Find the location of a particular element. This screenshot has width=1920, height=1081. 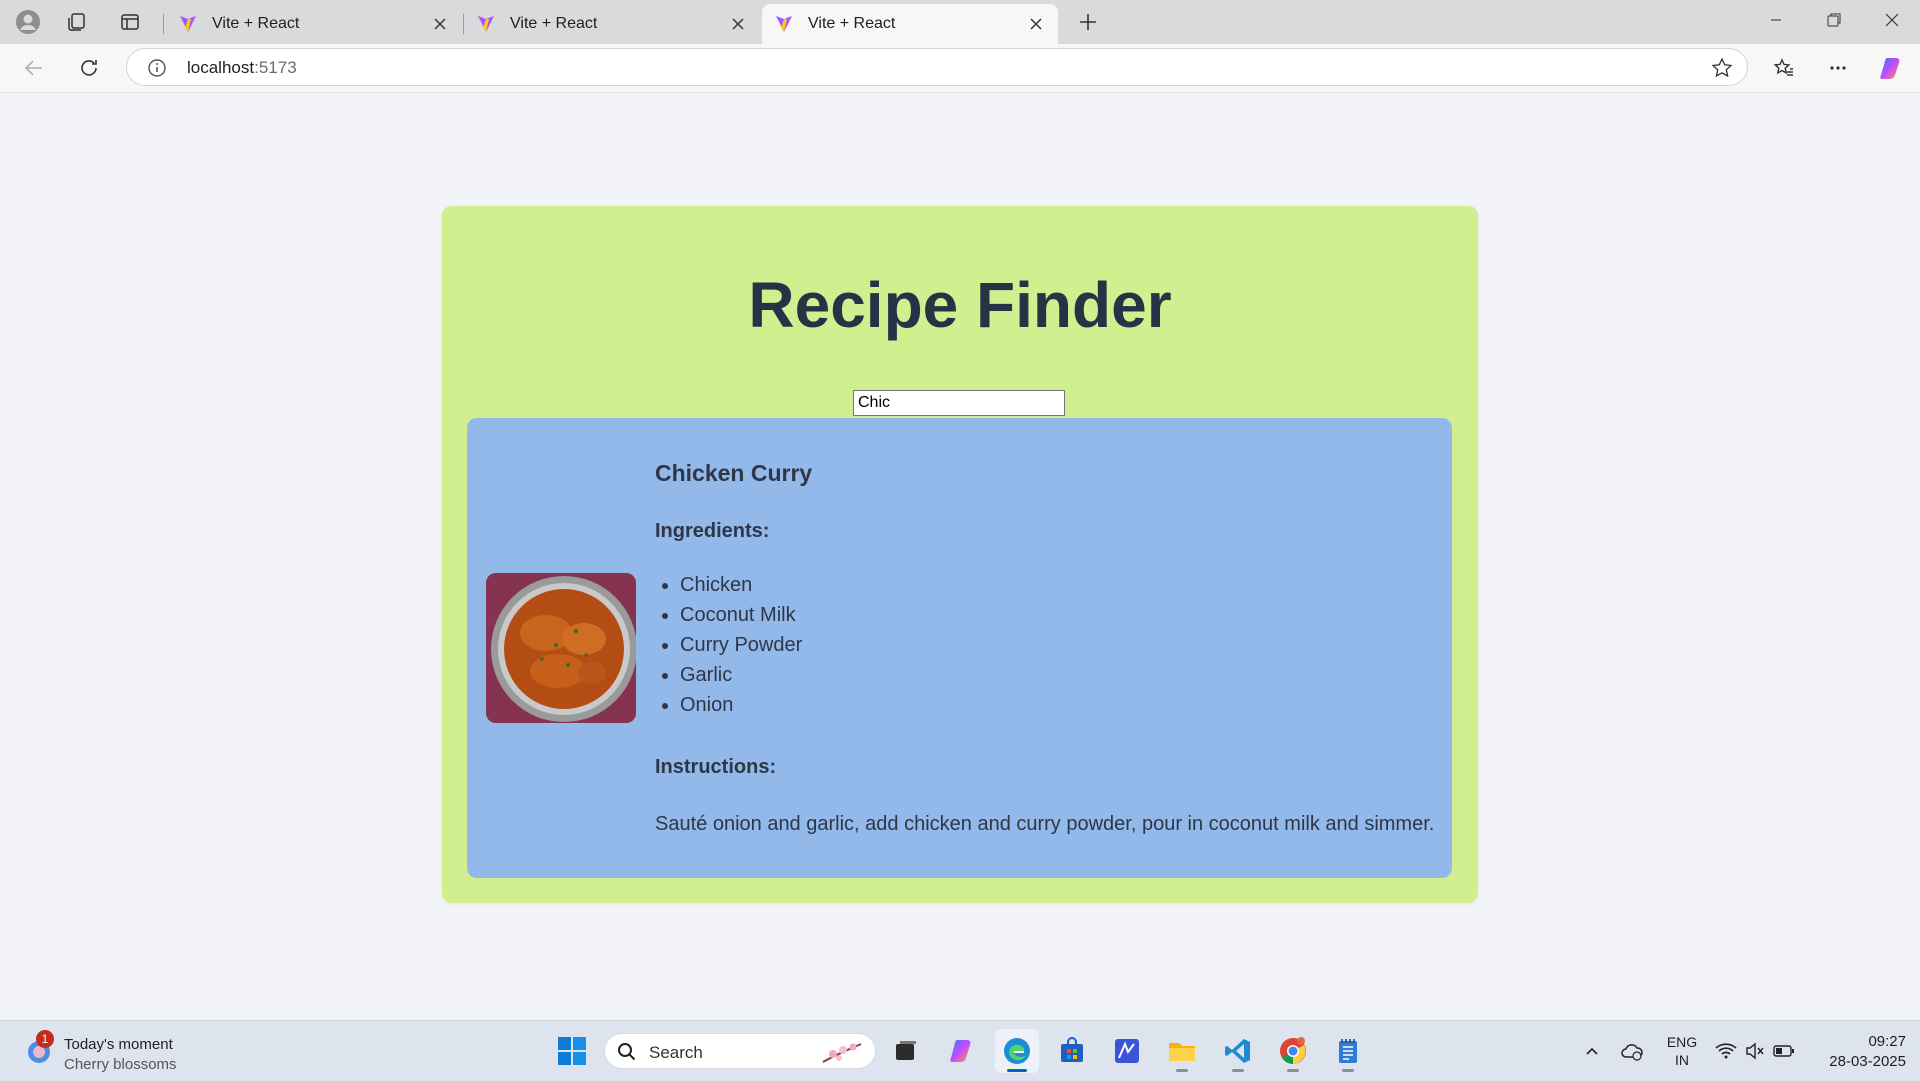

widgets-button: 1 Today's moment Cherry blossoms is located at coordinates (134, 1051).